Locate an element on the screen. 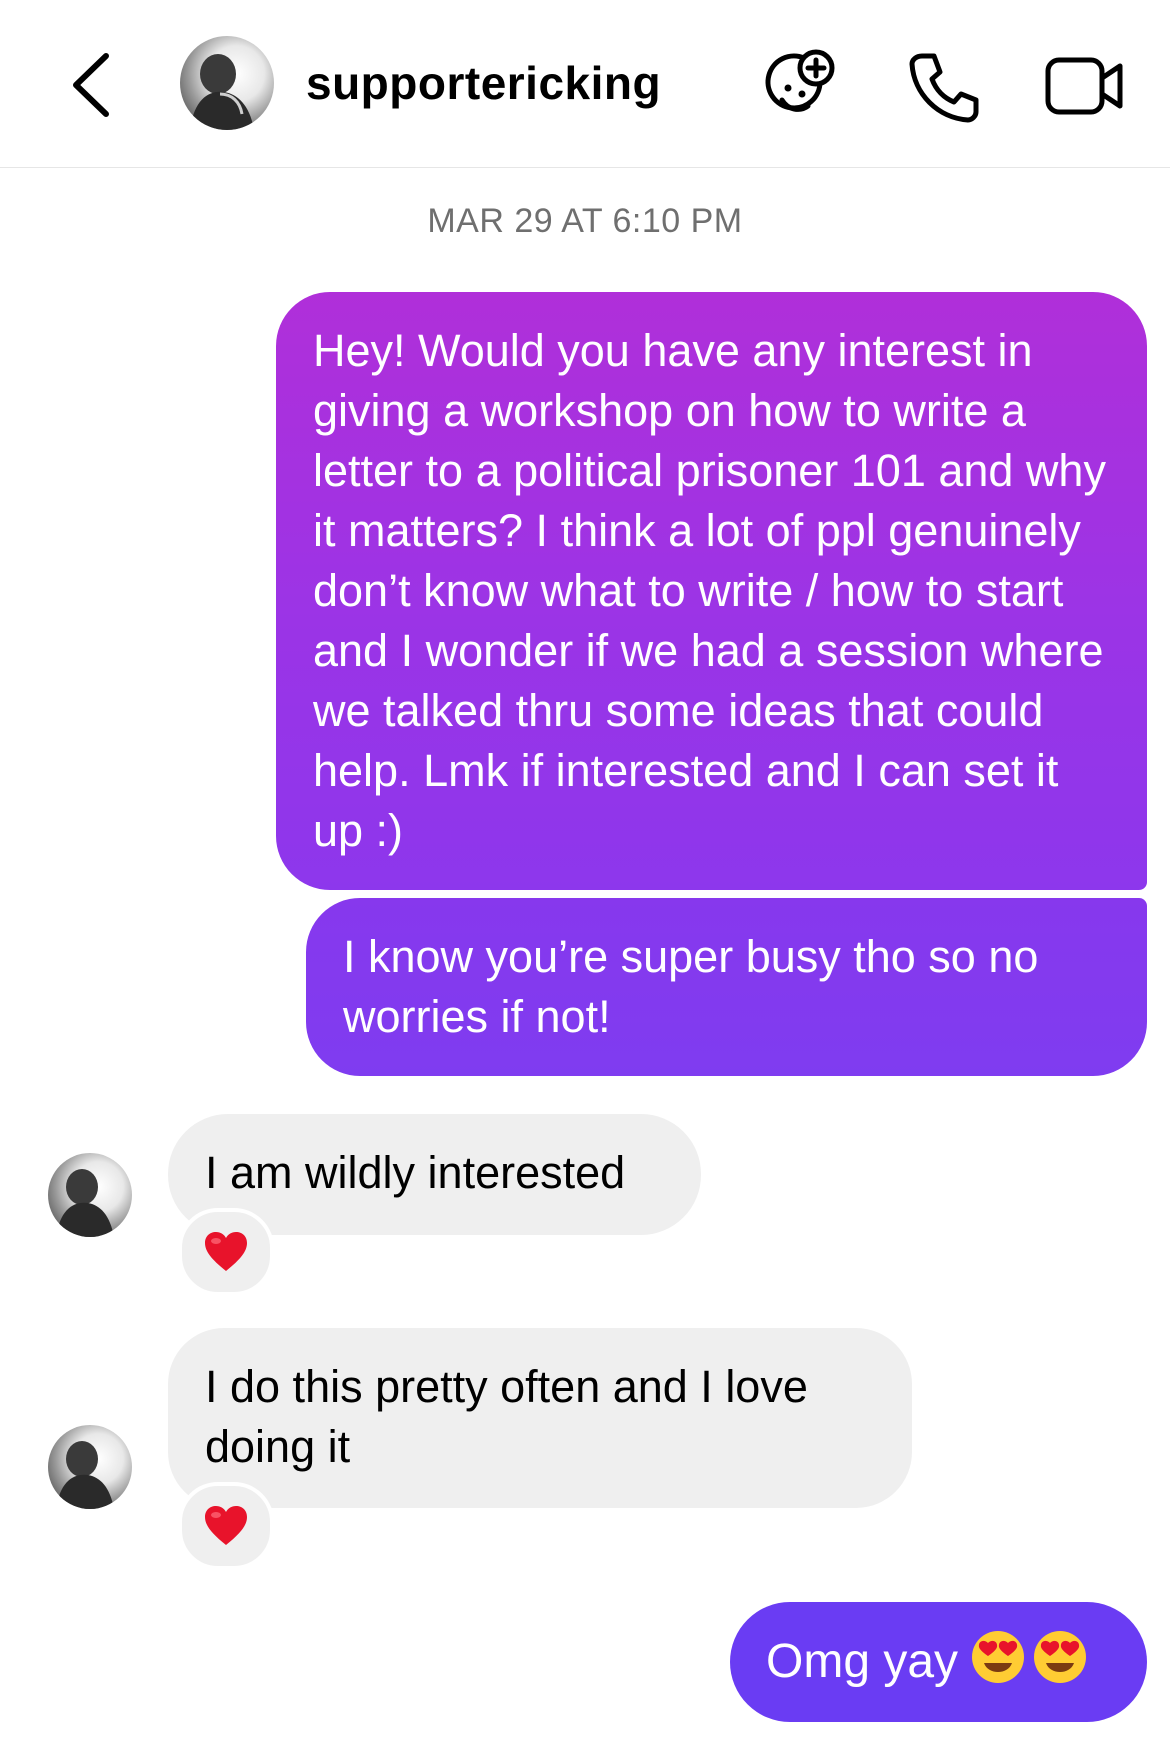 Image resolution: width=1170 pixels, height=1748 pixels. message-text: Omg yay is located at coordinates (862, 1661).